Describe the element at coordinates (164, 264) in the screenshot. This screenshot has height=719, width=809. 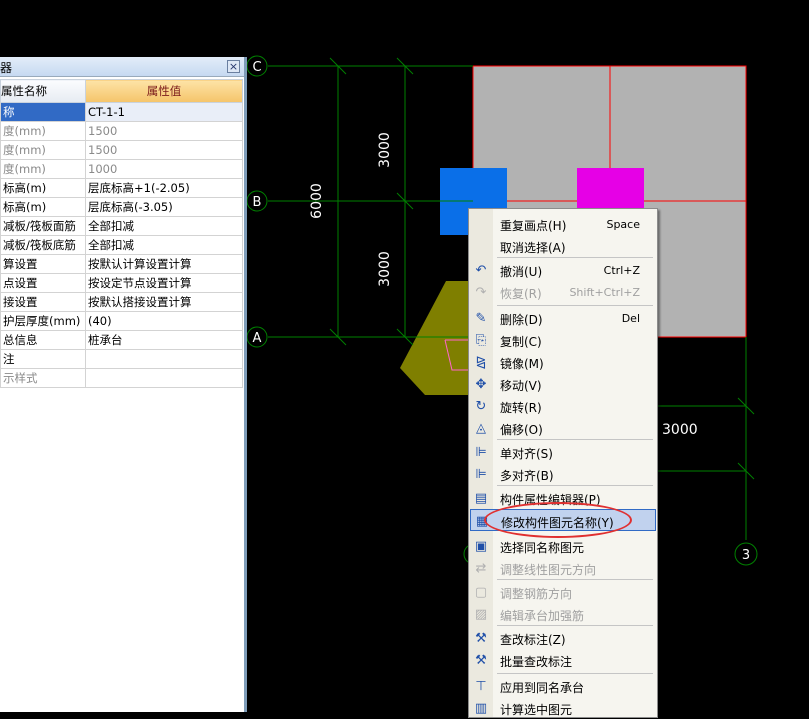
I see `property-value: 按默认计算设置计算` at that location.